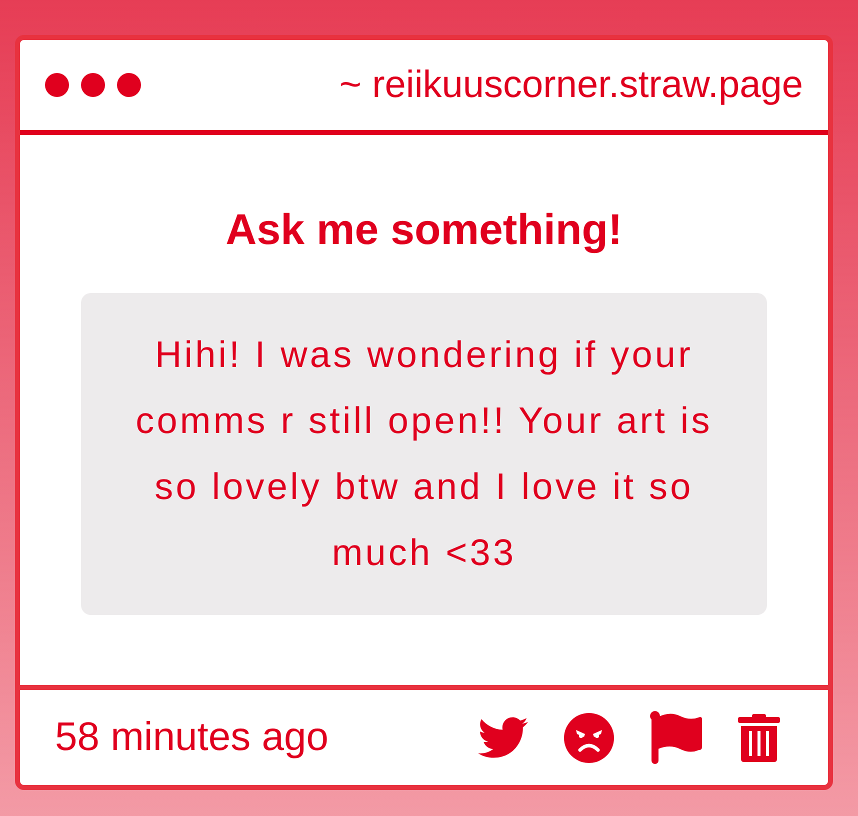 This screenshot has width=858, height=816. What do you see at coordinates (424, 230) in the screenshot?
I see `prompt-title: Ask me something!` at bounding box center [424, 230].